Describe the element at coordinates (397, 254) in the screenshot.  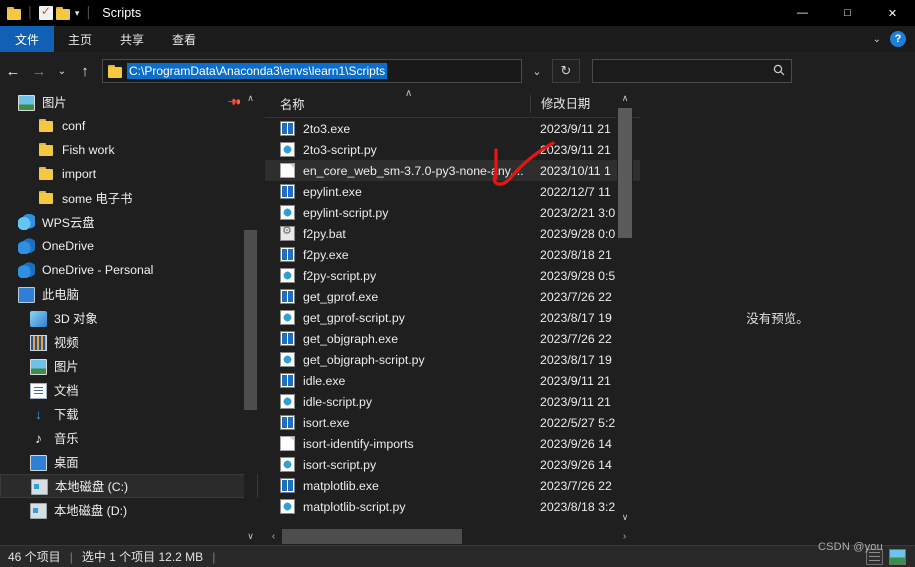
I see `file-name-cell: f2py.exe` at that location.